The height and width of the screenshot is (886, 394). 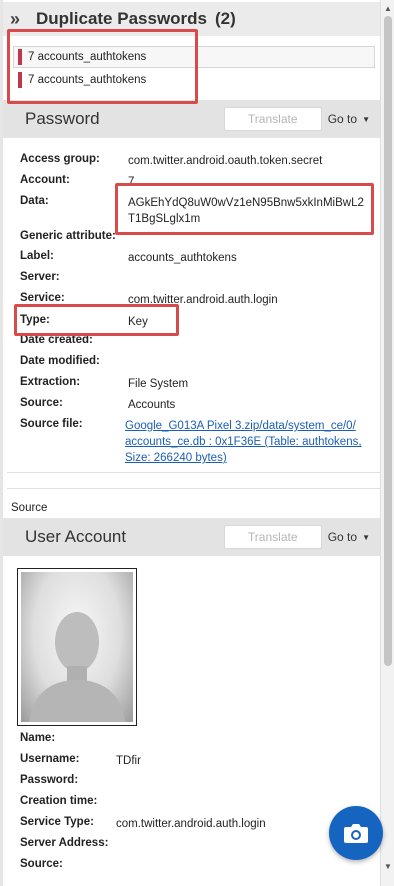 I want to click on source-file-link-line3: Size: 266240 bytes), so click(x=176, y=458).